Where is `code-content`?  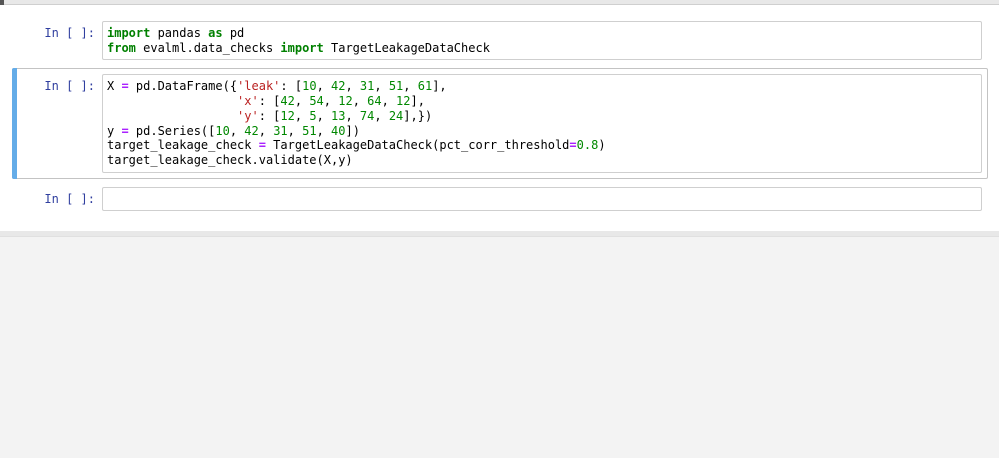
code-content is located at coordinates (542, 199).